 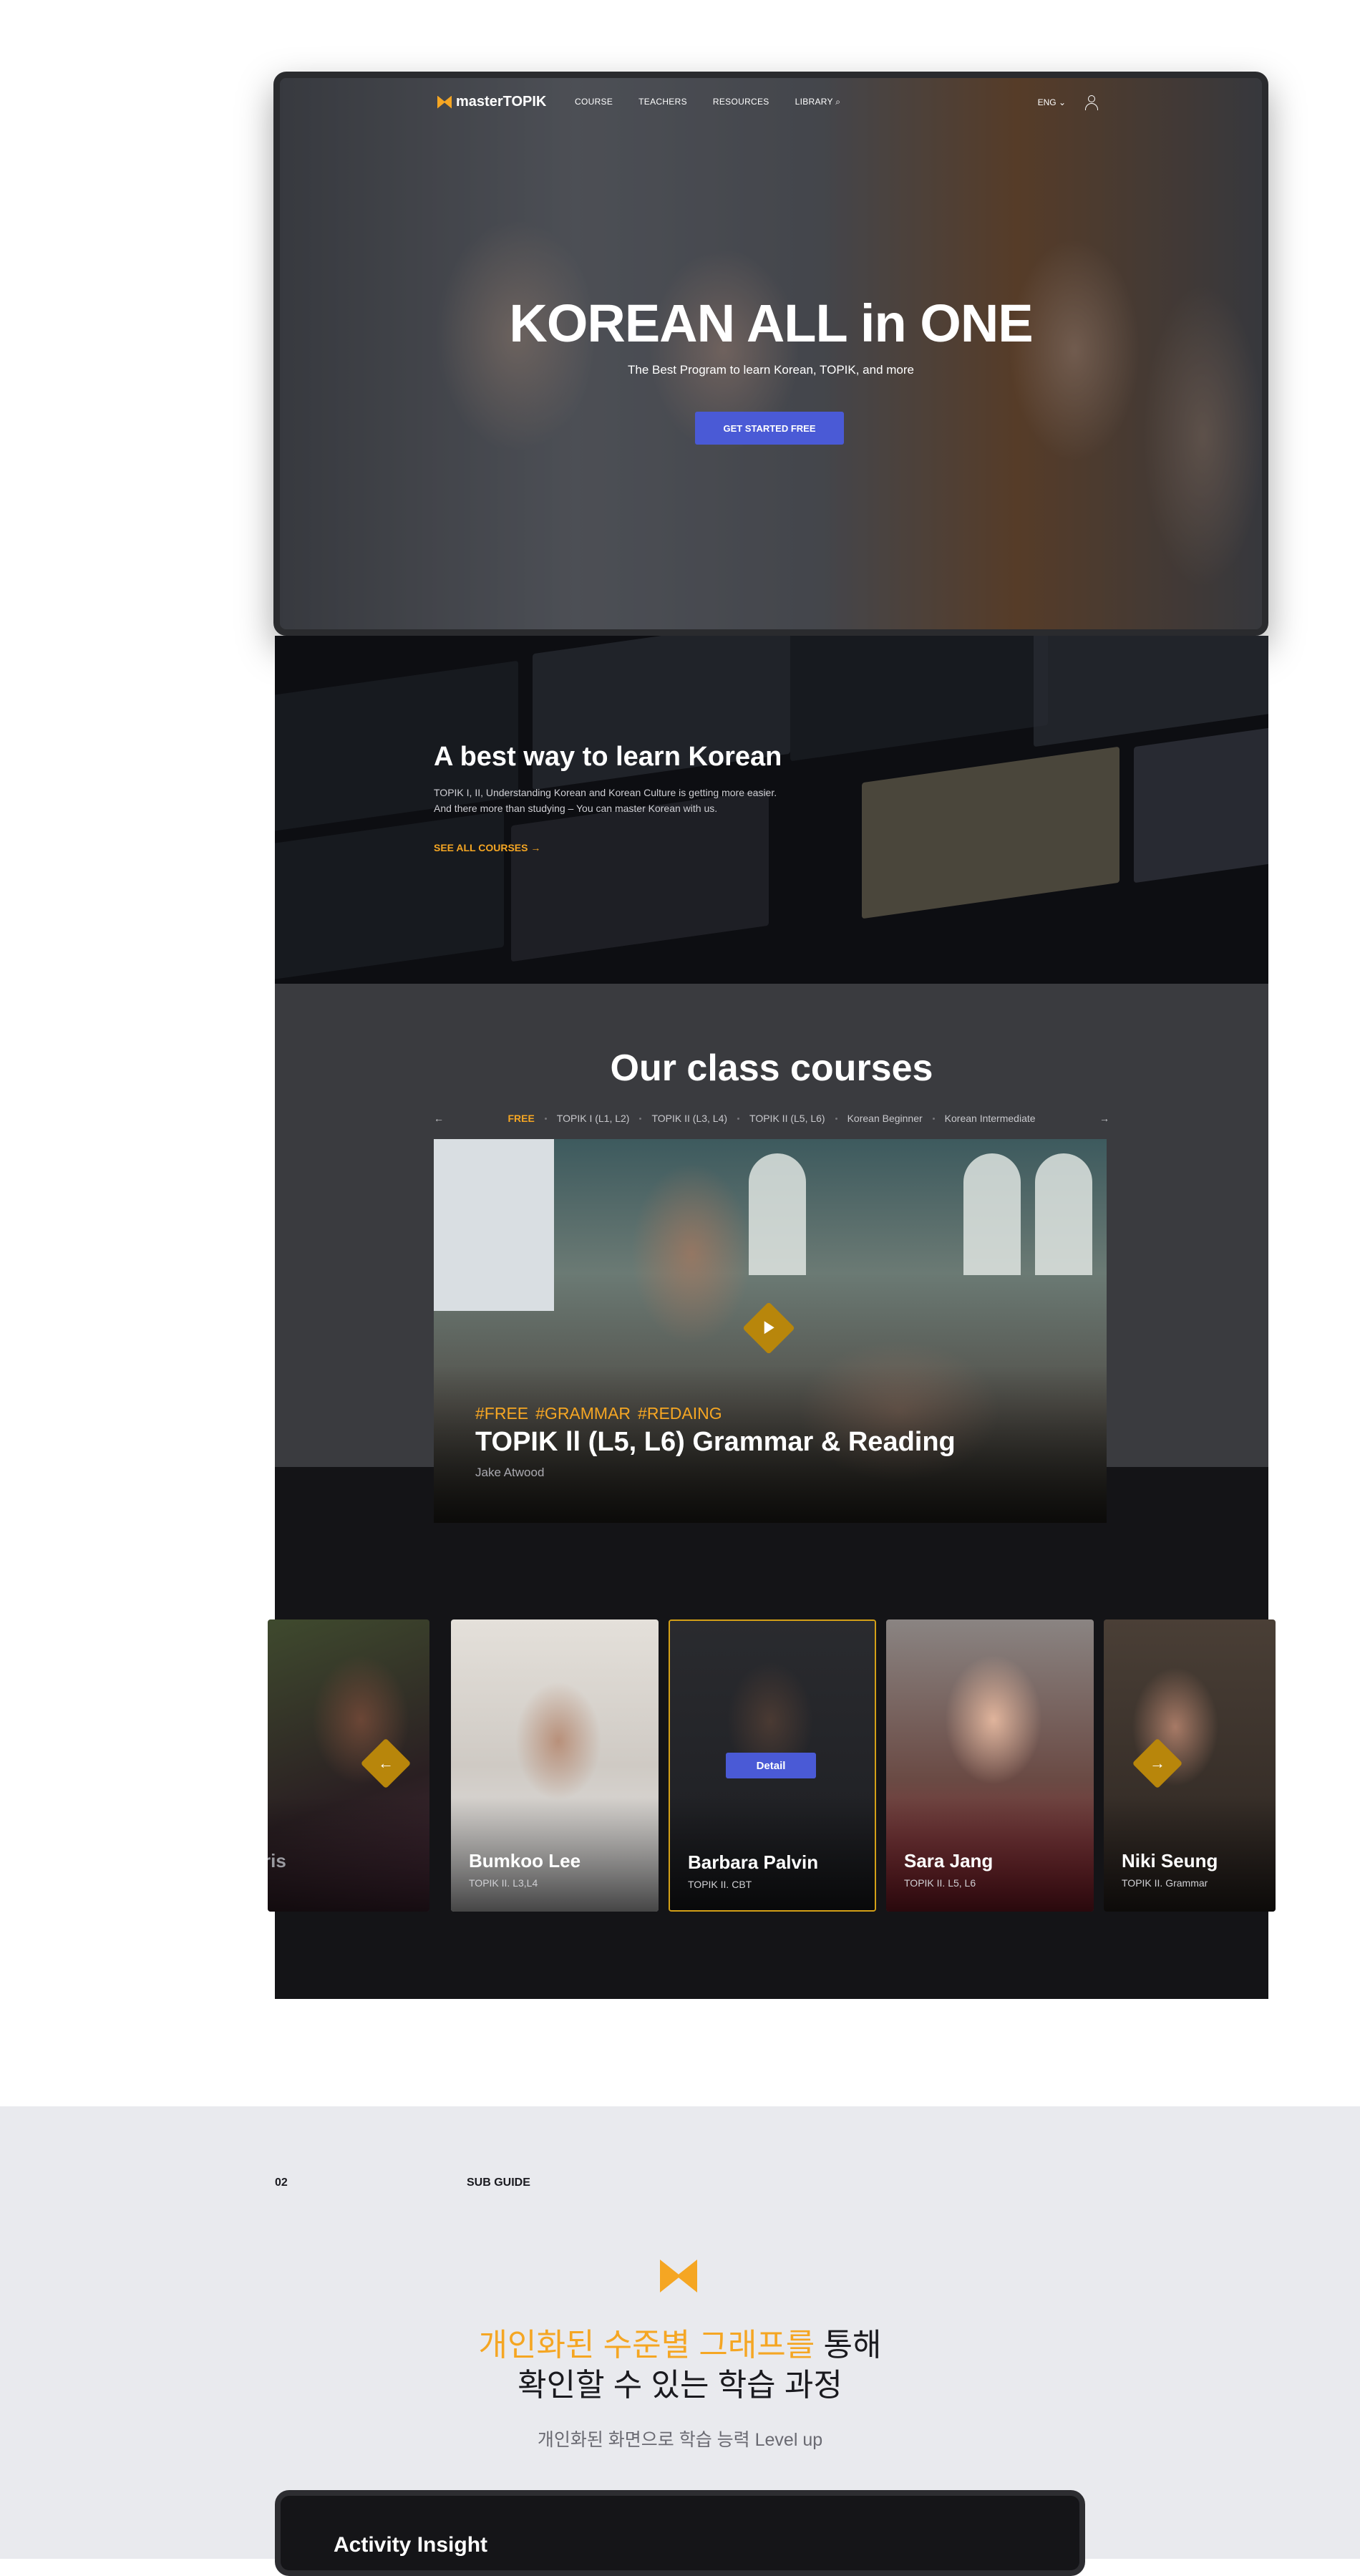 What do you see at coordinates (715, 1442) in the screenshot?
I see `course-title: TOPIK ll (L5, L6) Grammar & Reading` at bounding box center [715, 1442].